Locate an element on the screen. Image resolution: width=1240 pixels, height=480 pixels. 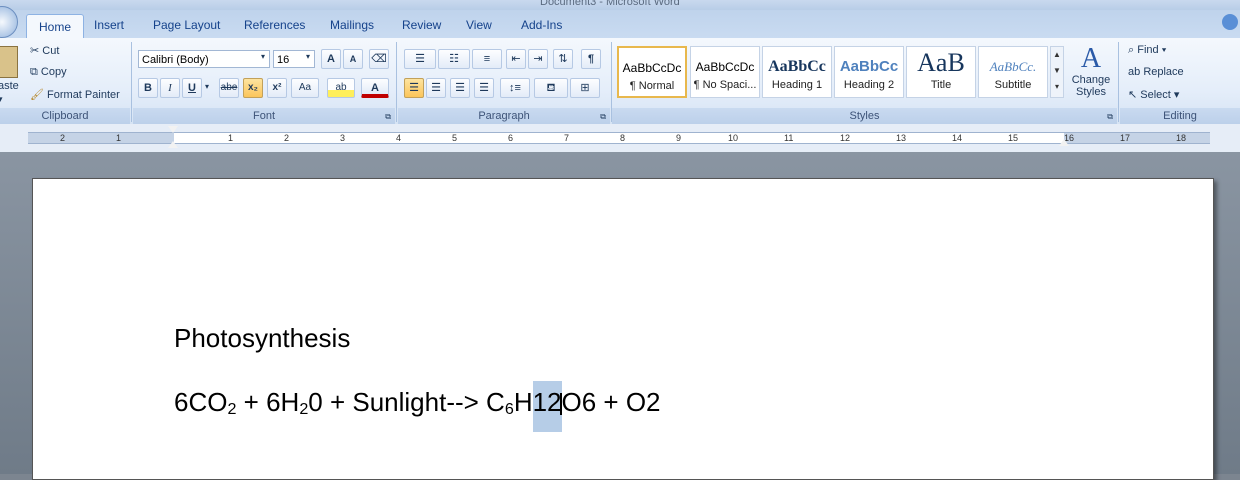
tab-mailings: Mailings is located at coordinates (352, 25).